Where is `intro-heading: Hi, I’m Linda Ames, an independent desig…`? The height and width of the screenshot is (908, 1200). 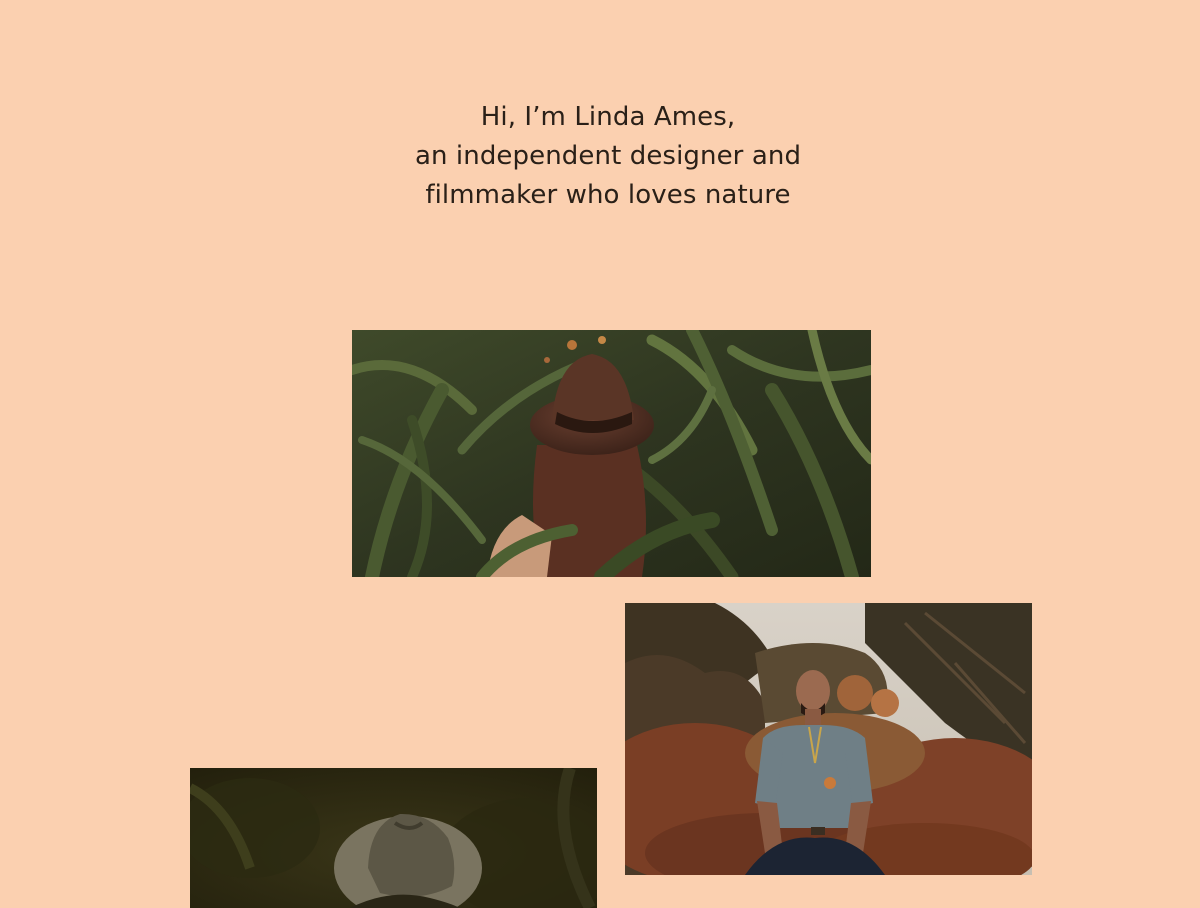 intro-heading: Hi, I’m Linda Ames, an independent desig… is located at coordinates (600, 156).